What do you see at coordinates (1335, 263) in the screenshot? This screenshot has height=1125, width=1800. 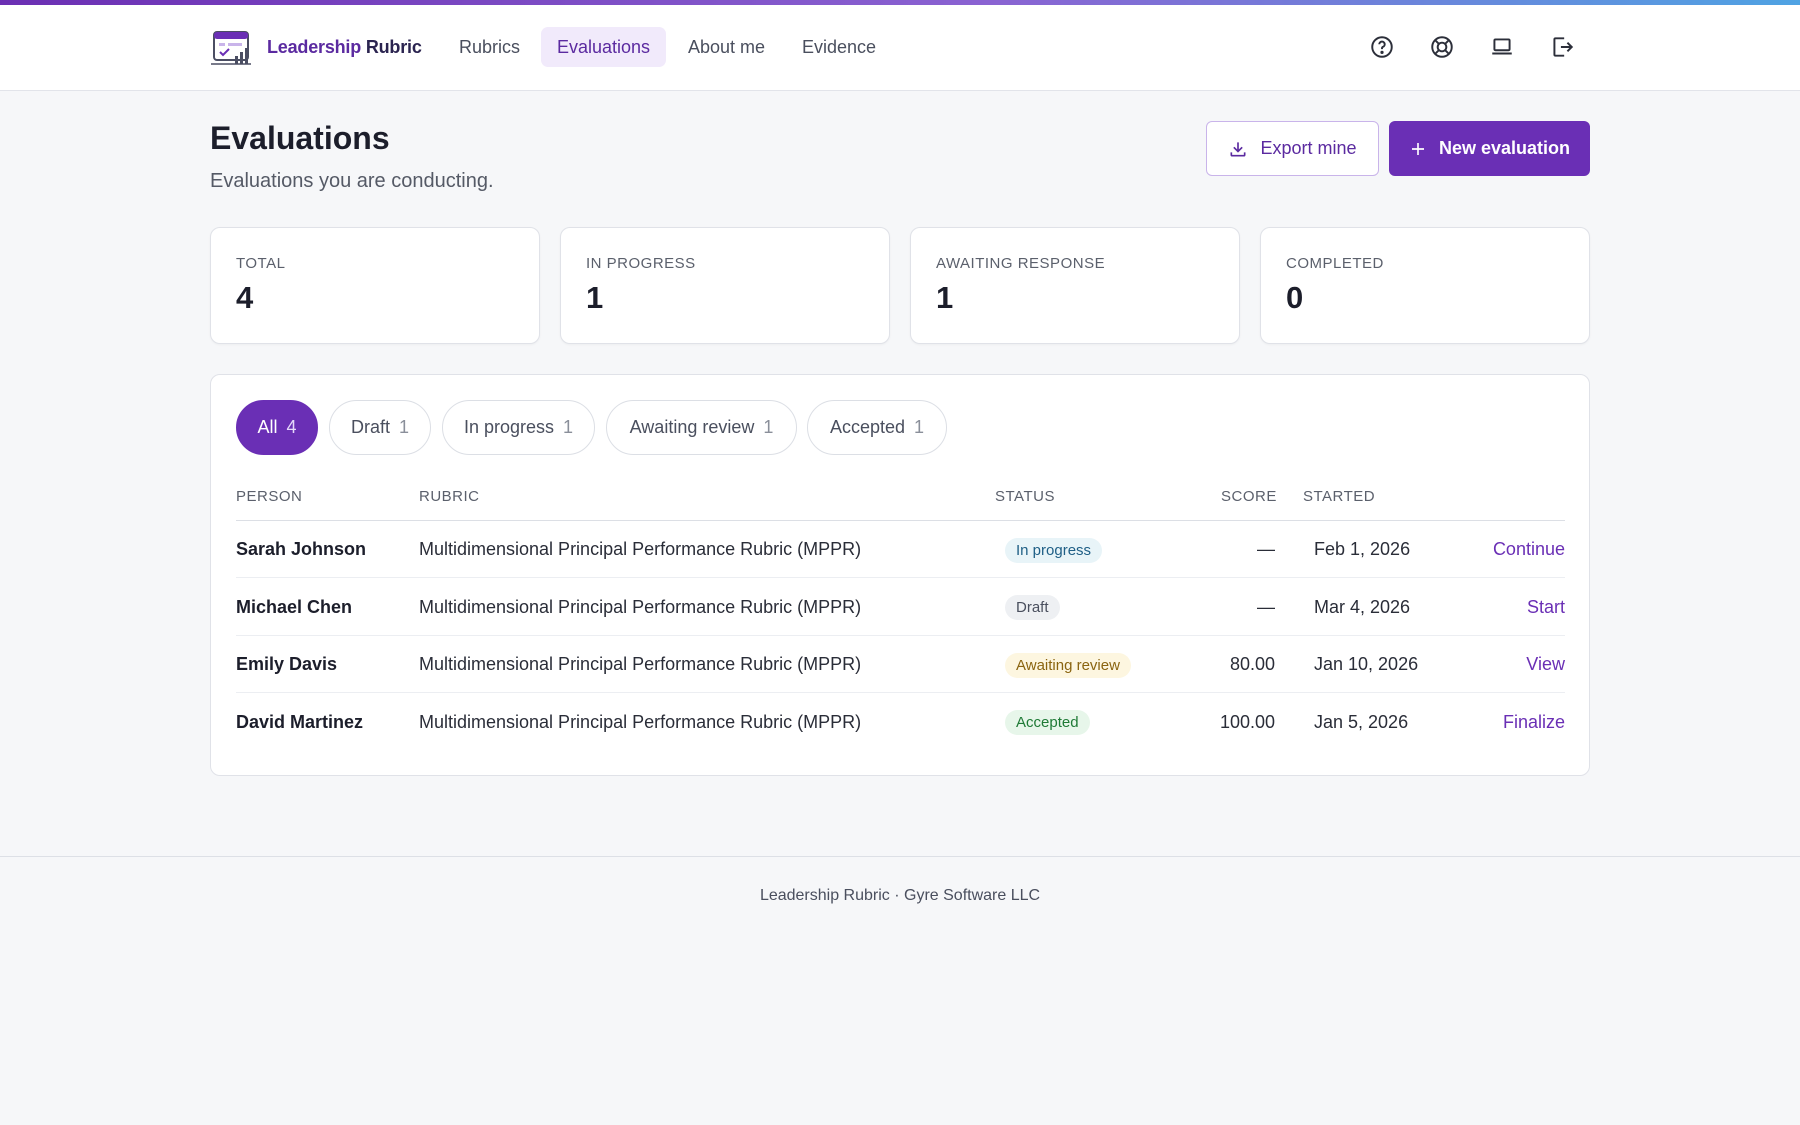 I see `stat-label: COMPLETED` at bounding box center [1335, 263].